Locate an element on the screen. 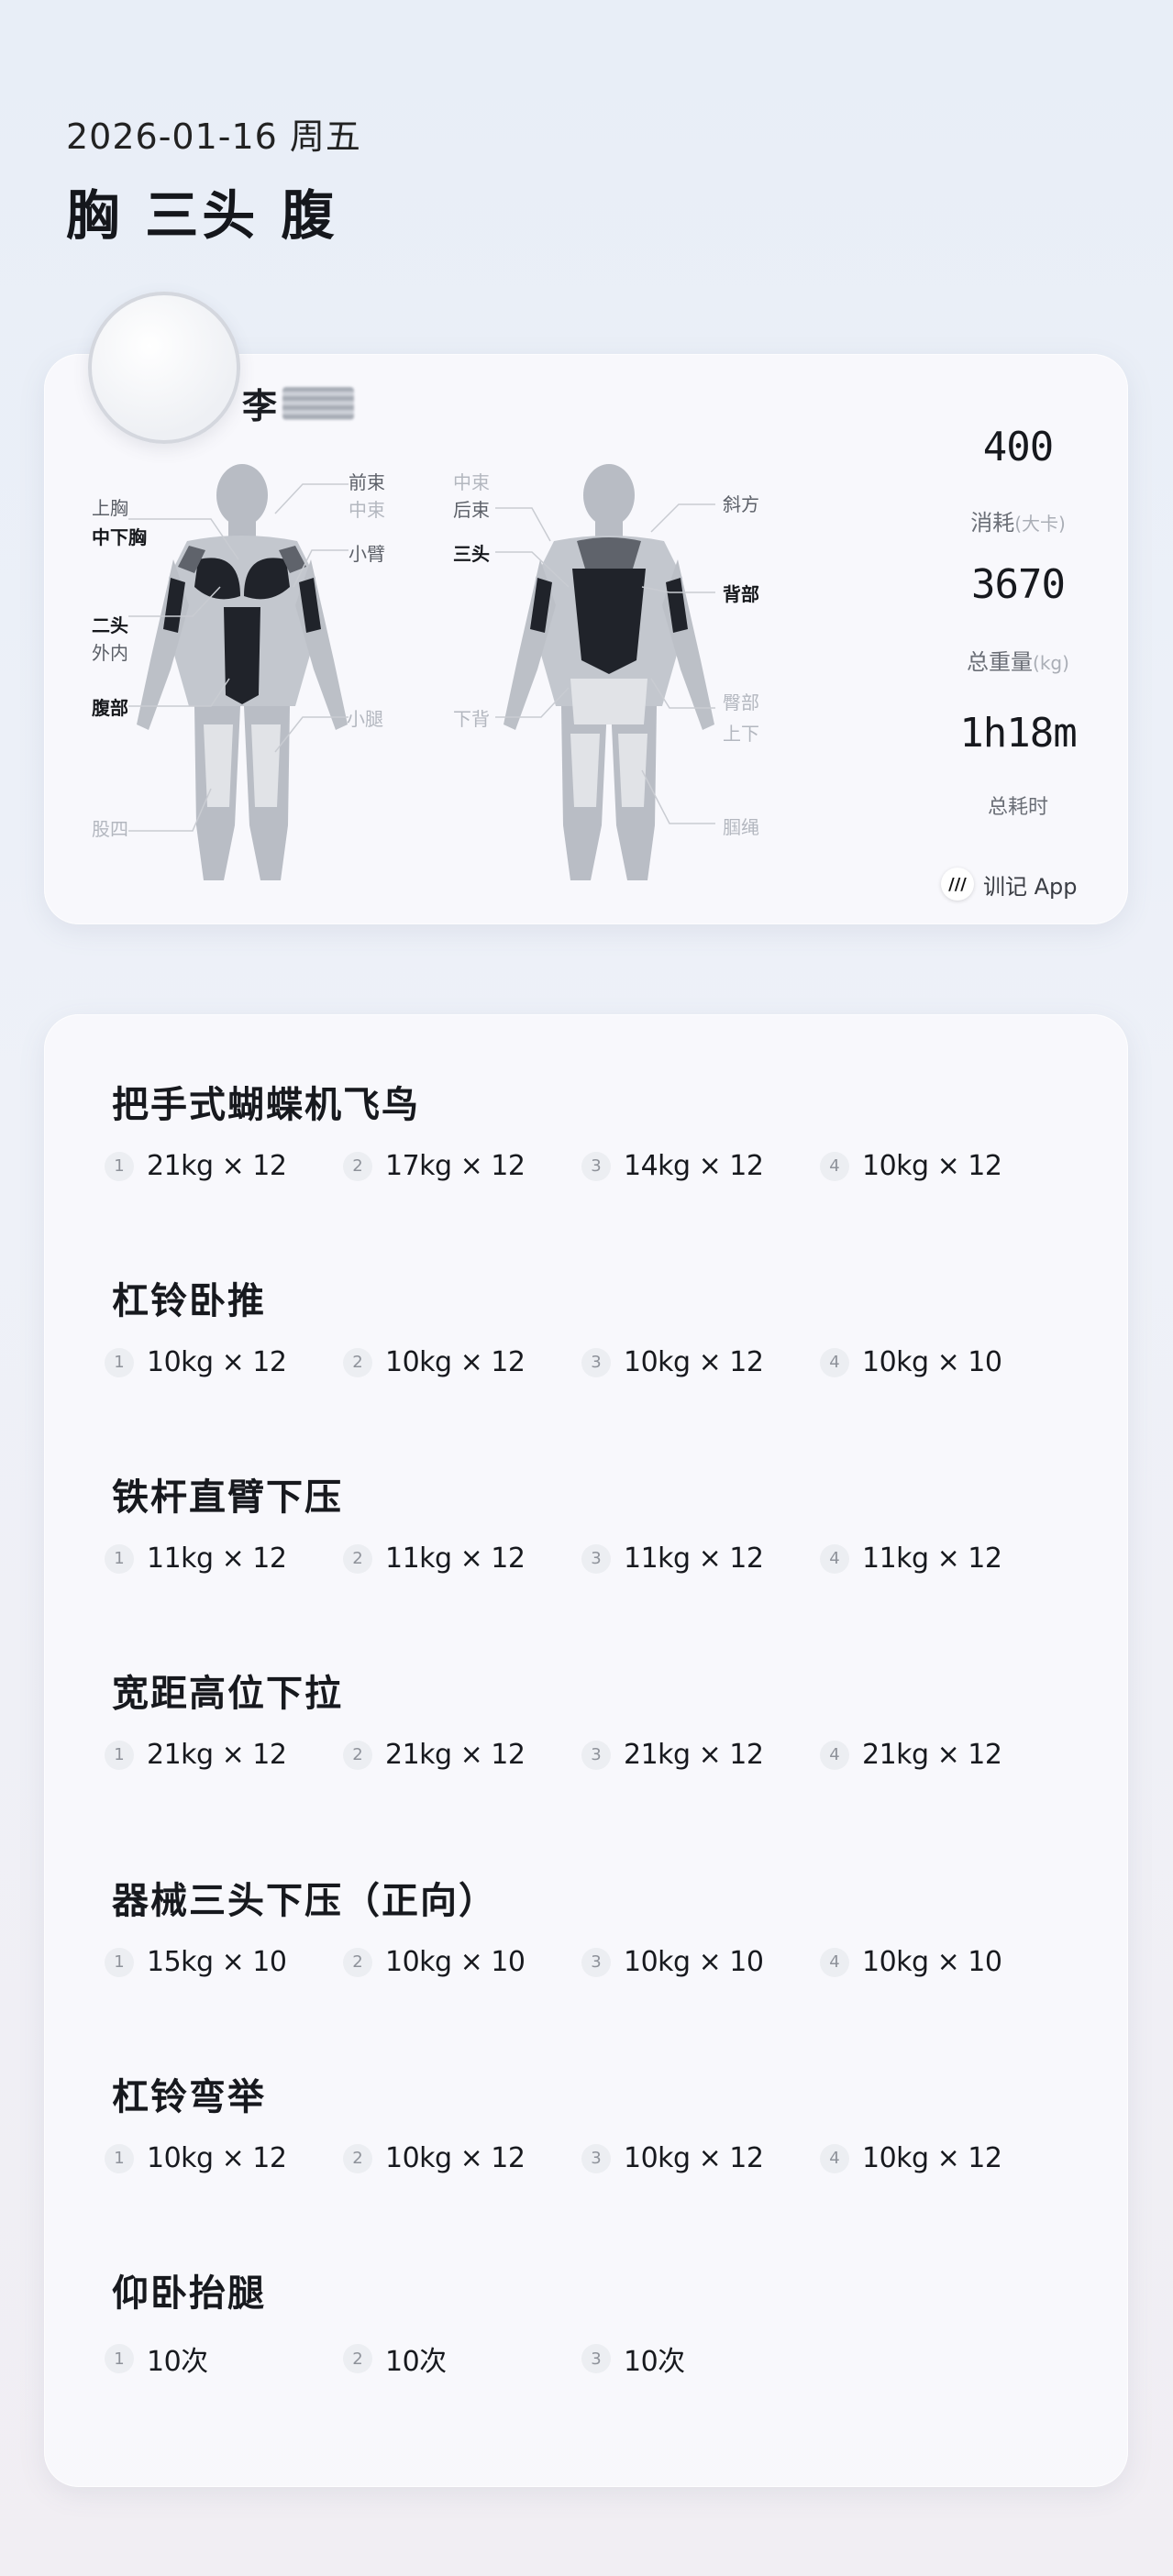  app-logo-icon: /// is located at coordinates (958, 884).